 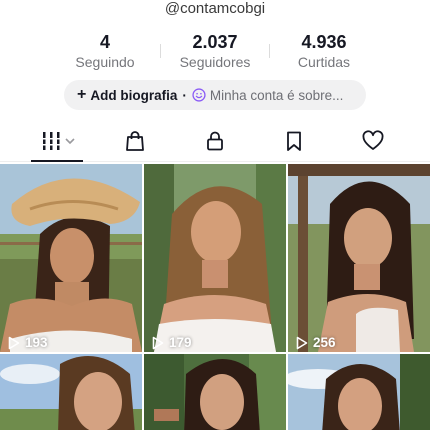 I want to click on view-count: 179, so click(x=172, y=342).